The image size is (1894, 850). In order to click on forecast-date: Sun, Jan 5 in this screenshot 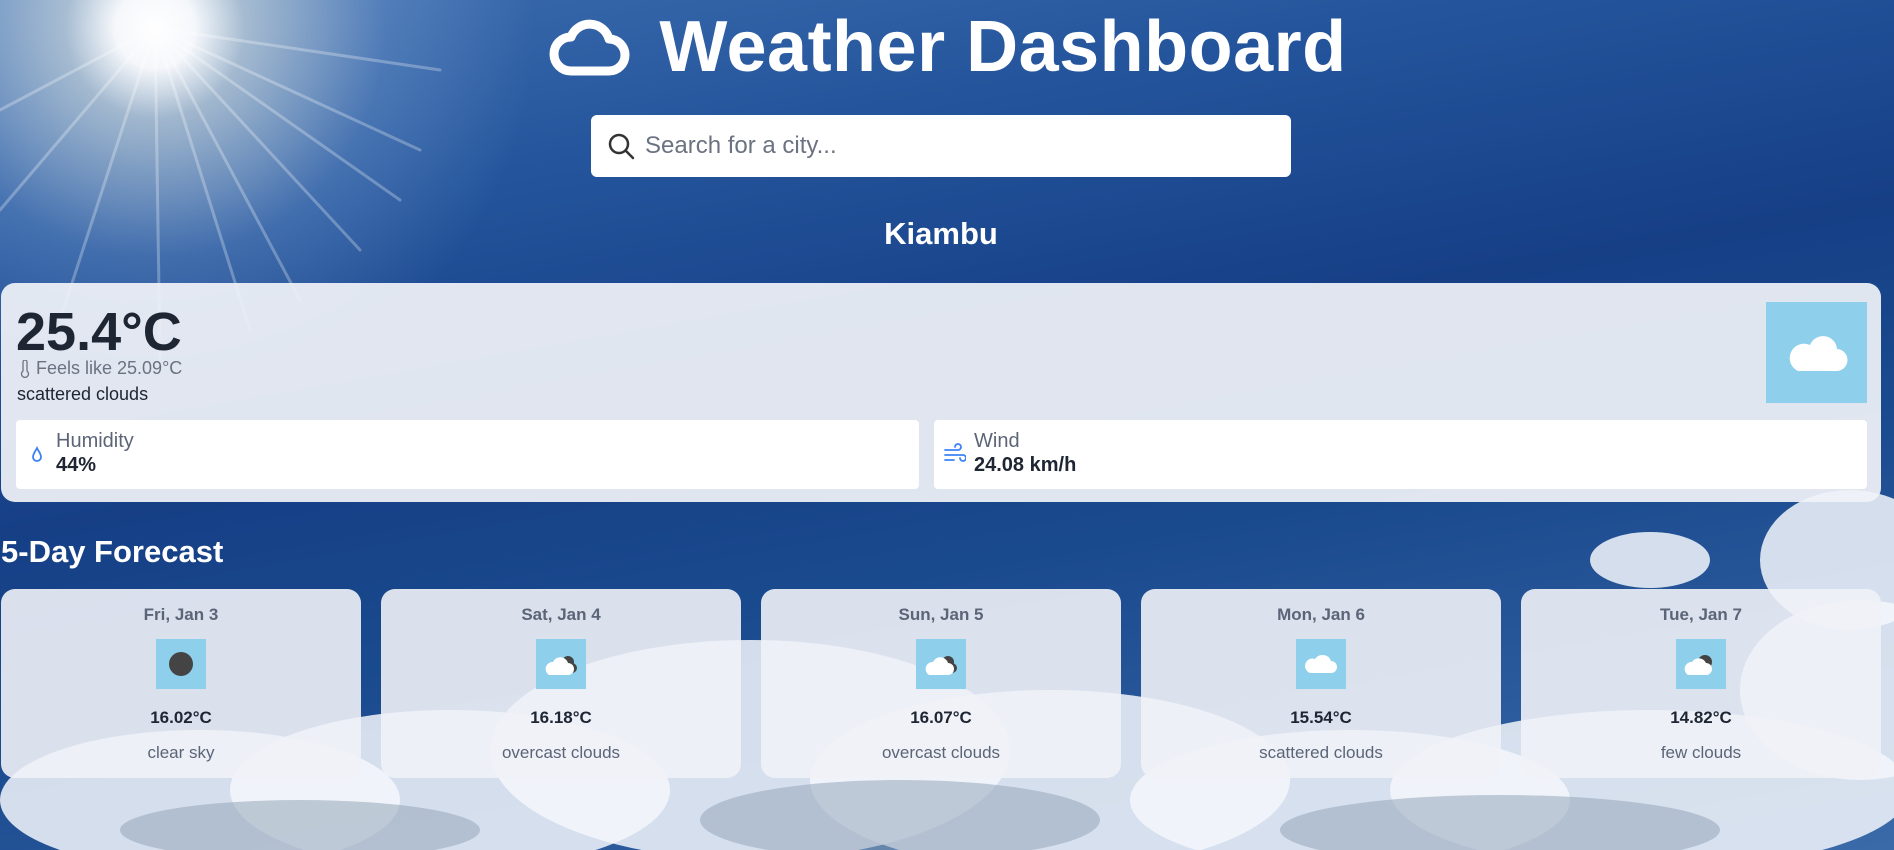, I will do `click(941, 614)`.